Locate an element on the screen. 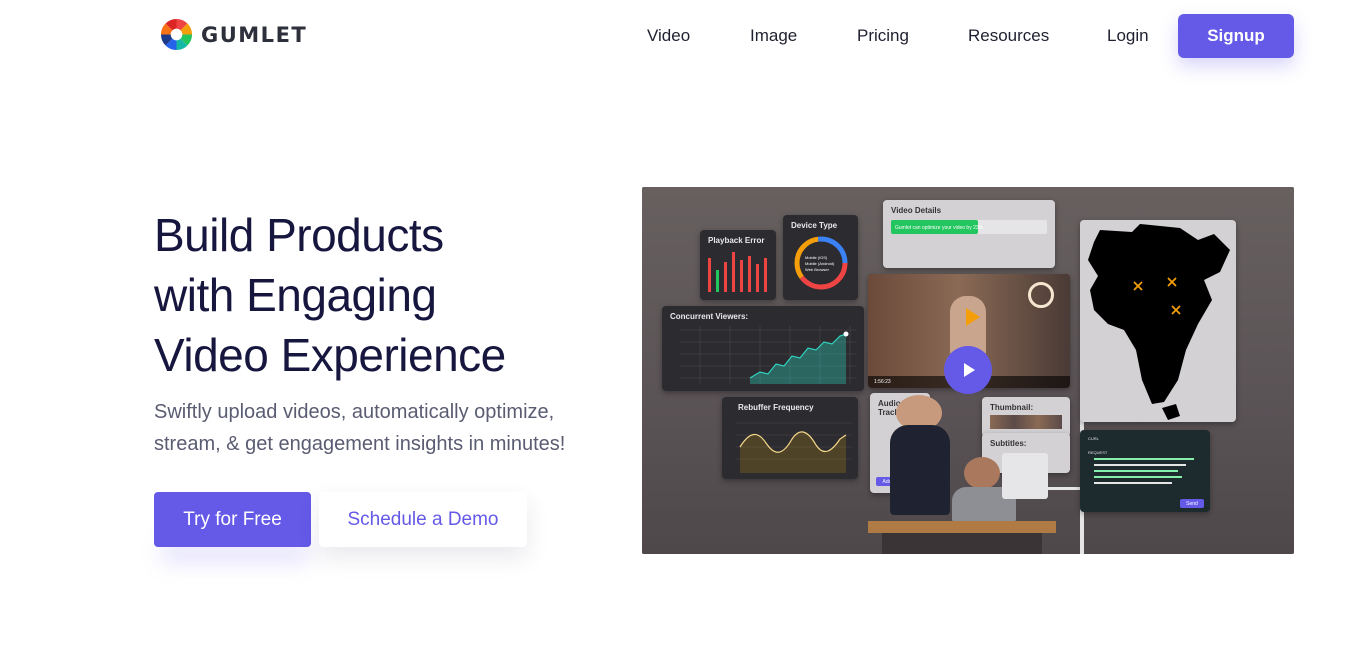 The height and width of the screenshot is (647, 1357). code-label: CURL is located at coordinates (1093, 438).